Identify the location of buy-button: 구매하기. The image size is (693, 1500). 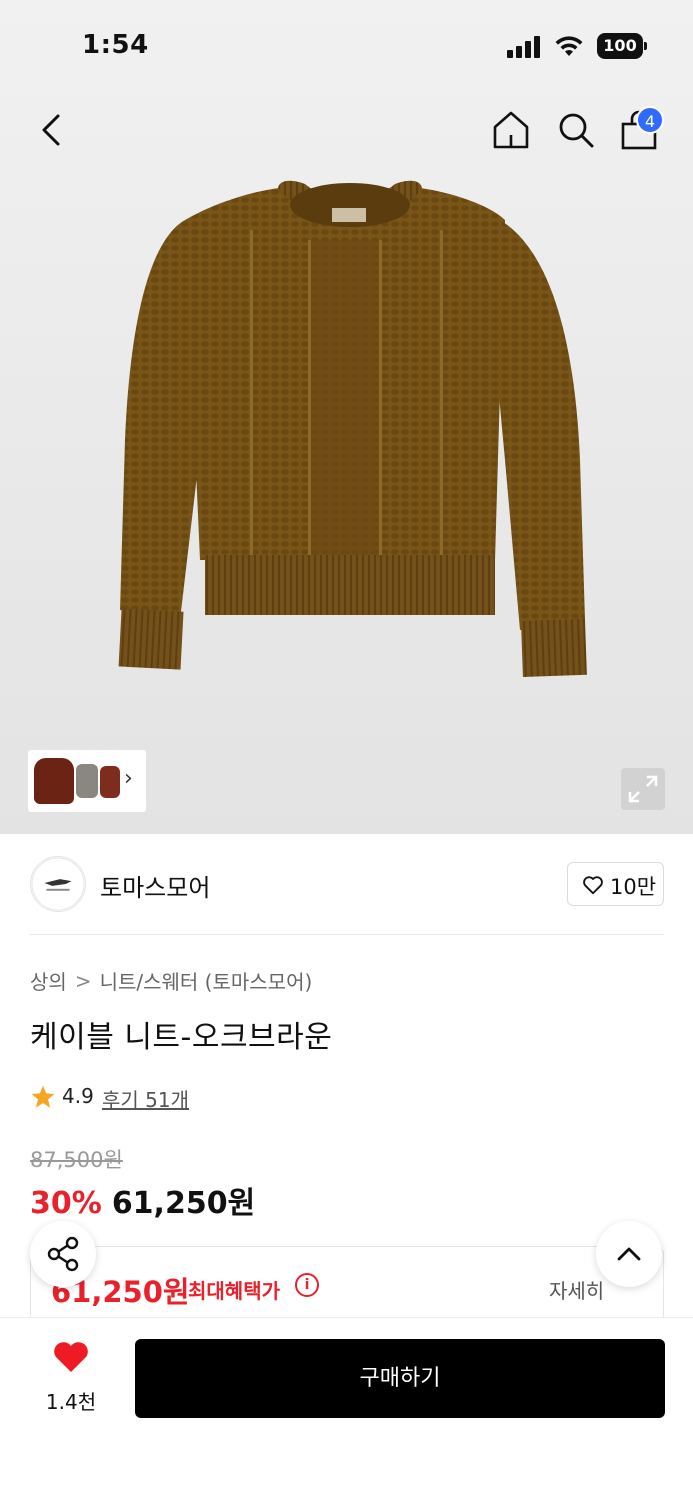
(400, 1378).